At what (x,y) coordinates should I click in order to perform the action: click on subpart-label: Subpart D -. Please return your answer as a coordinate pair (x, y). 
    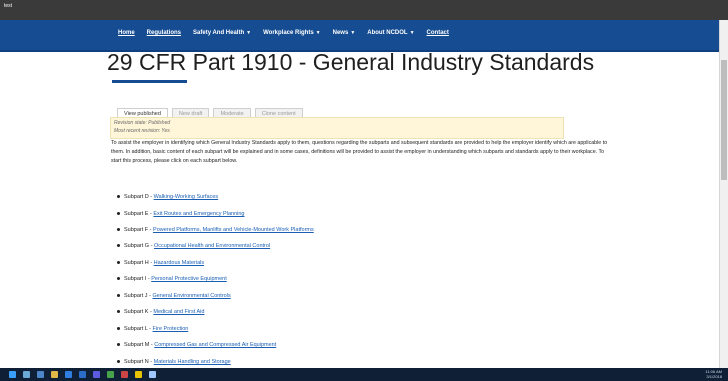
    Looking at the image, I should click on (139, 197).